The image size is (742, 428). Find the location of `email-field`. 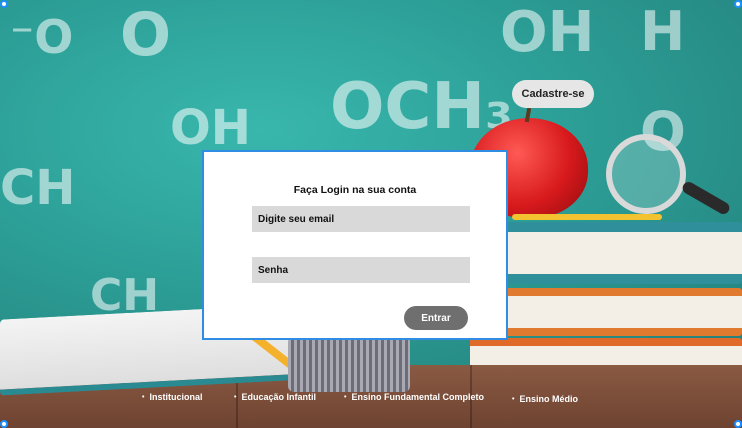

email-field is located at coordinates (361, 219).